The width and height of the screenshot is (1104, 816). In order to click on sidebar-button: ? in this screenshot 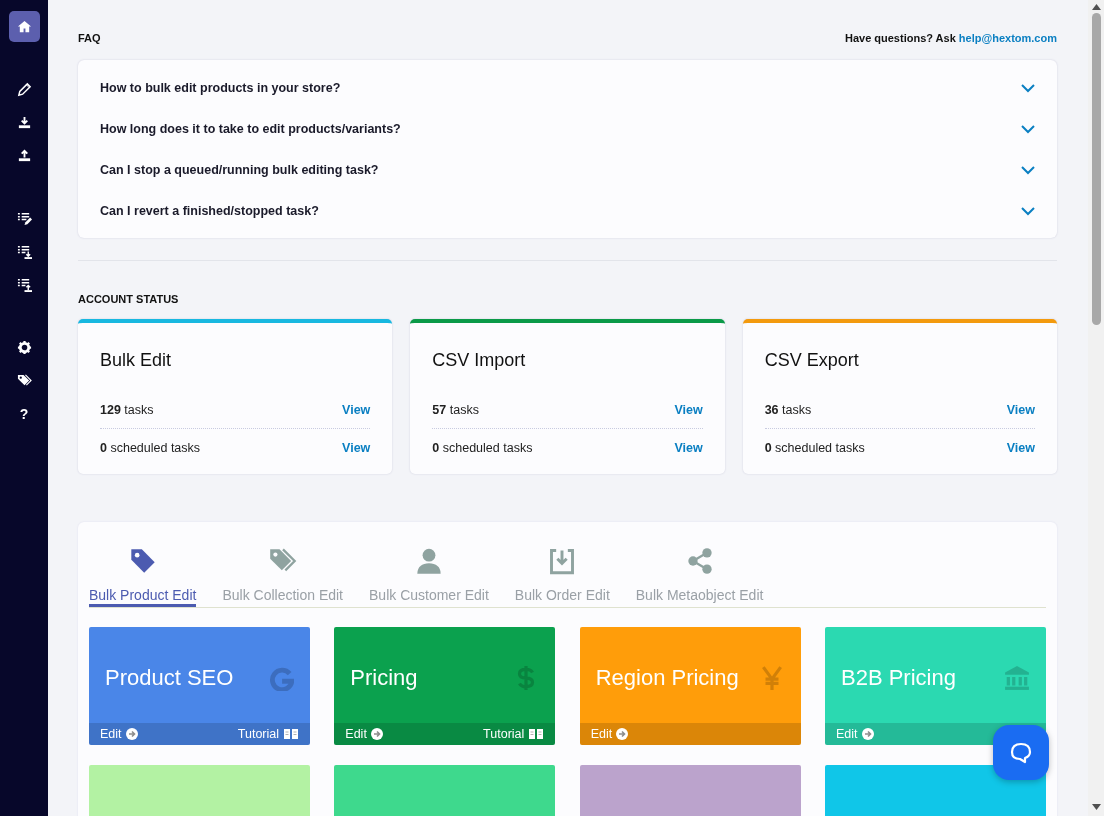, I will do `click(24, 413)`.